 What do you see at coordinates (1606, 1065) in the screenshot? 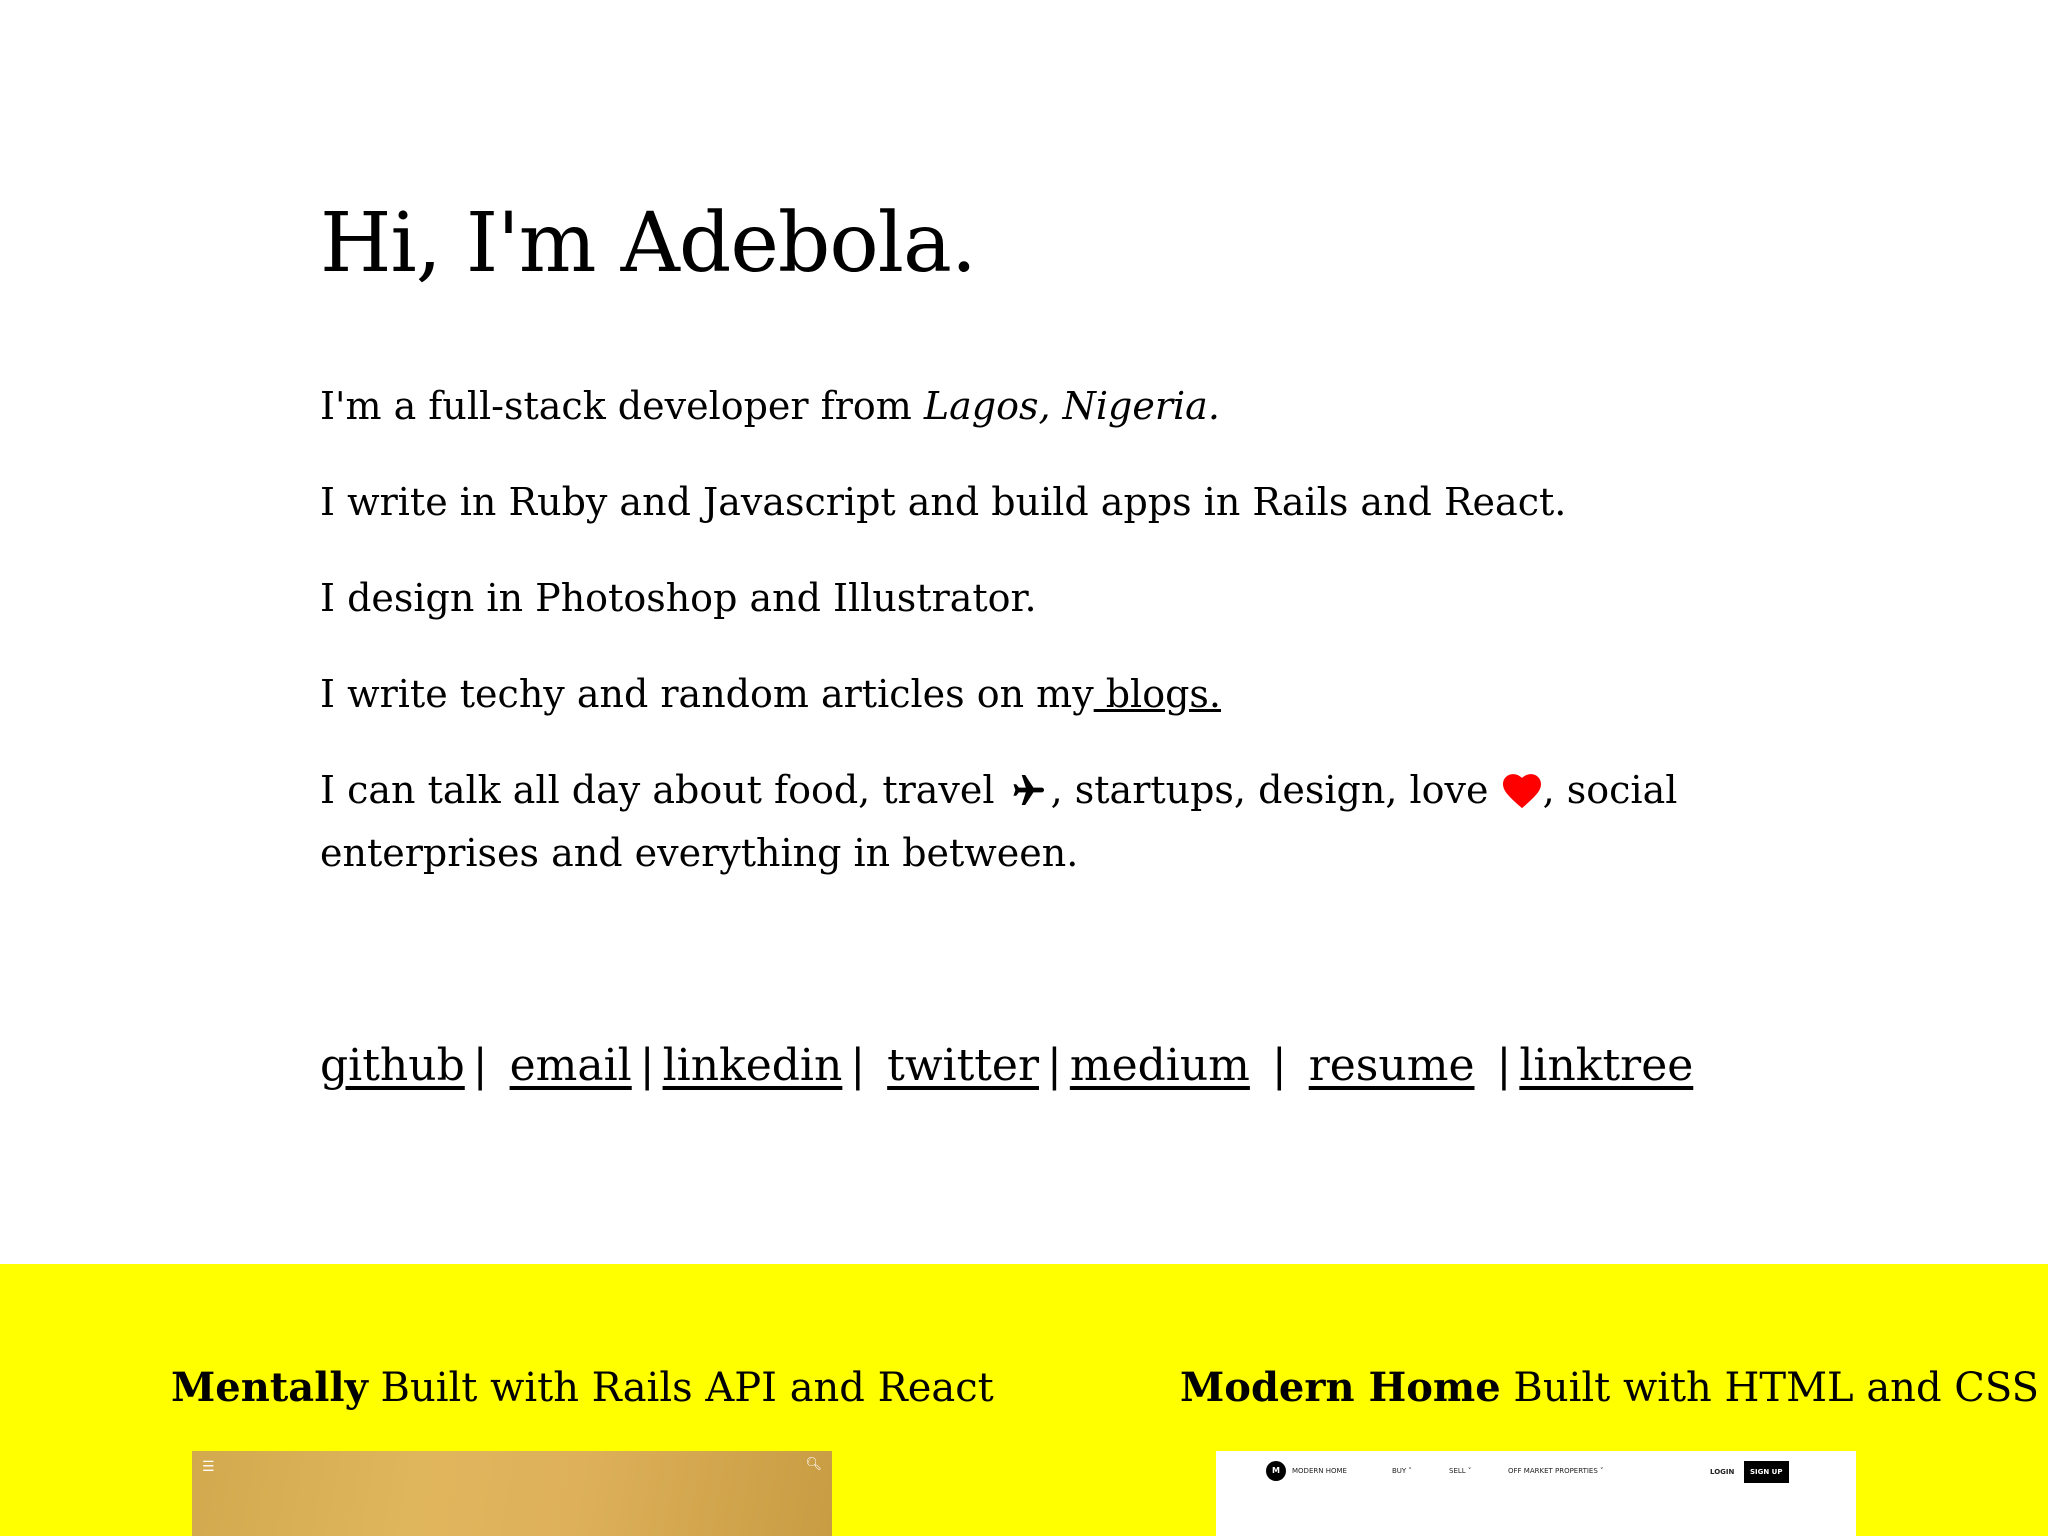
I see `linktree-link: linktree` at bounding box center [1606, 1065].